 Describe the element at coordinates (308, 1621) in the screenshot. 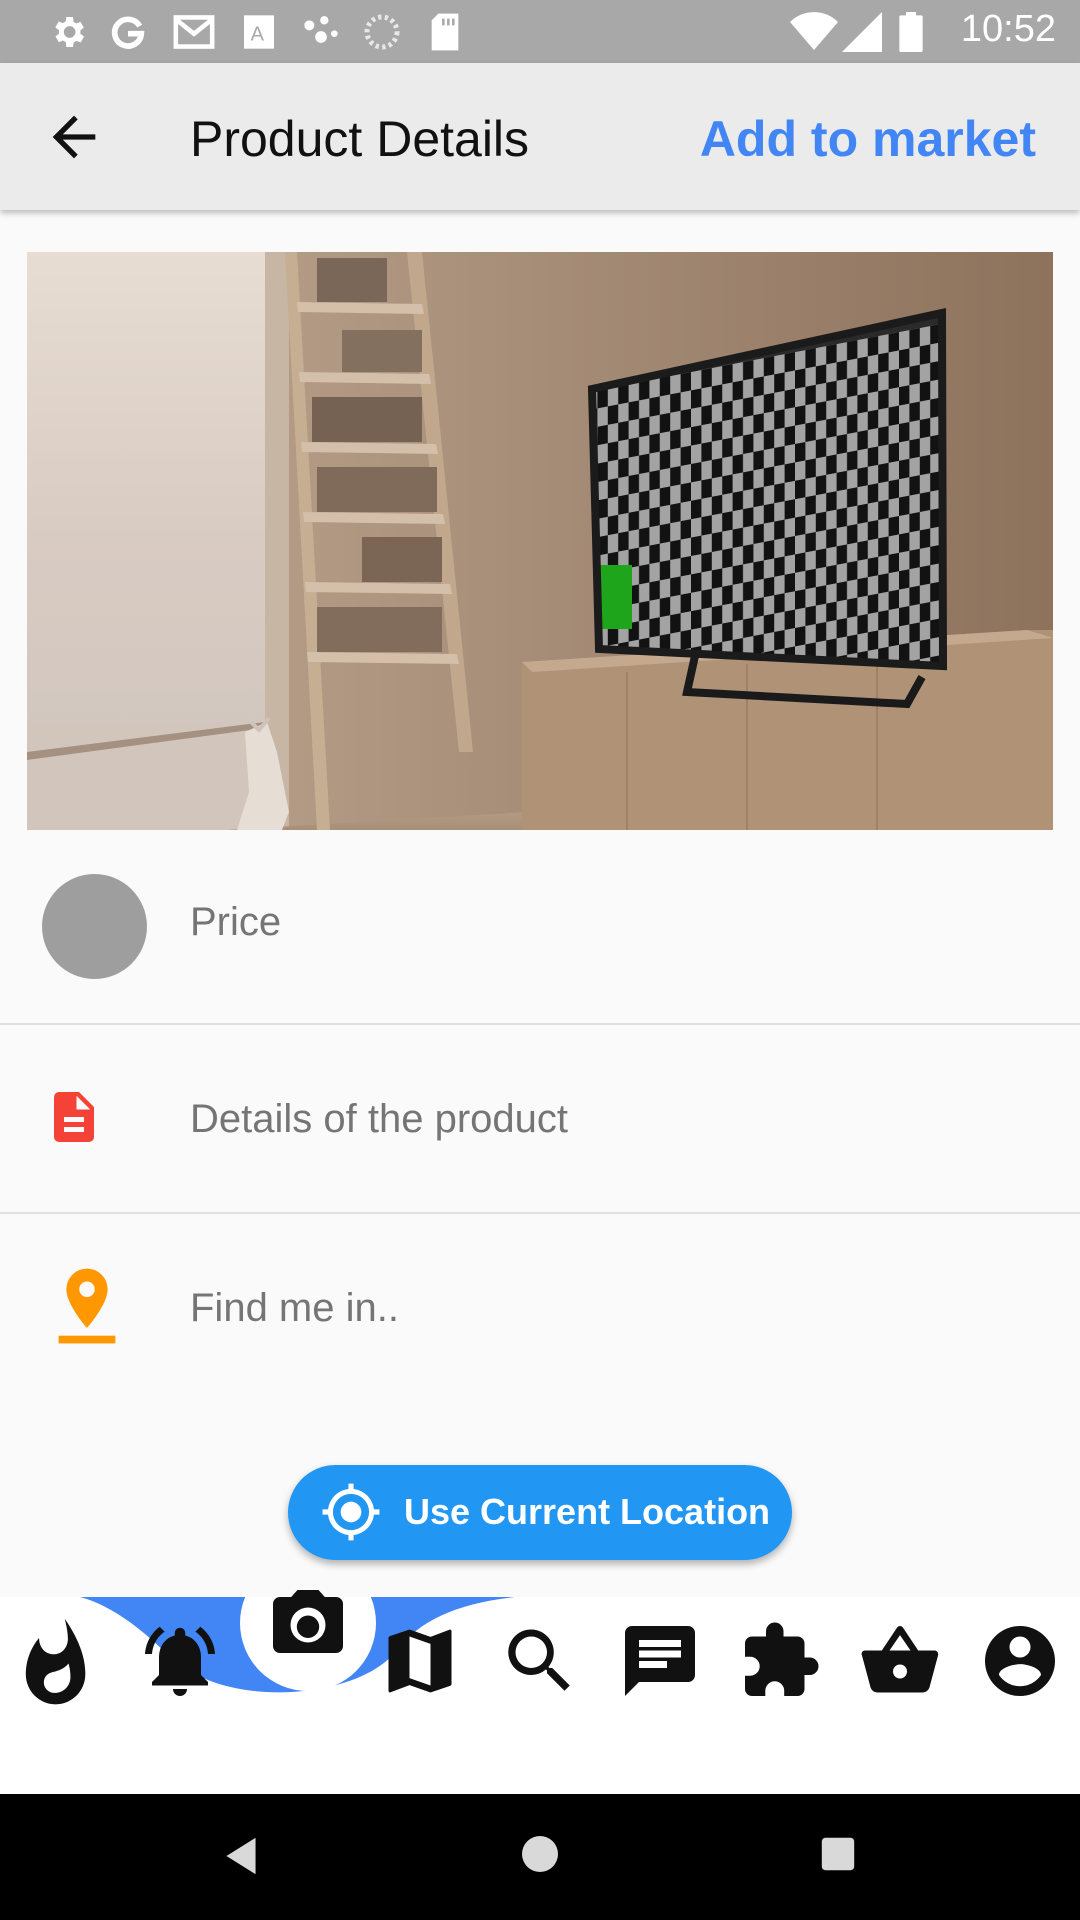

I see `camera-icon` at that location.